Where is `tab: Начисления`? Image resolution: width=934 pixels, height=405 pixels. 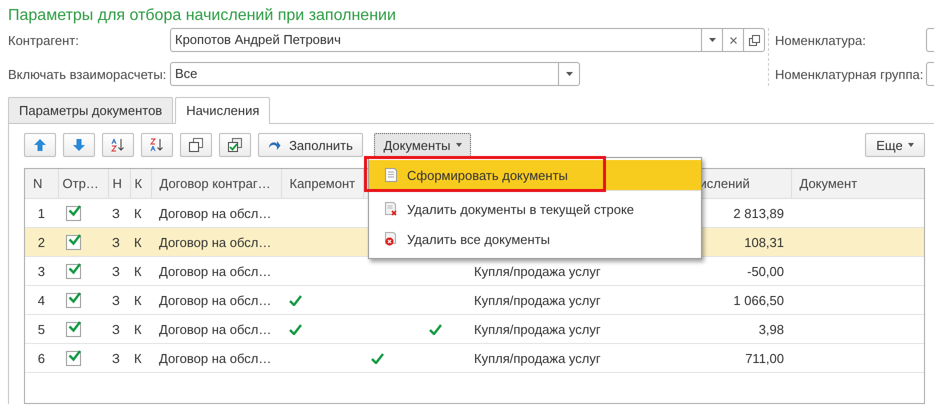
tab: Начисления is located at coordinates (222, 110).